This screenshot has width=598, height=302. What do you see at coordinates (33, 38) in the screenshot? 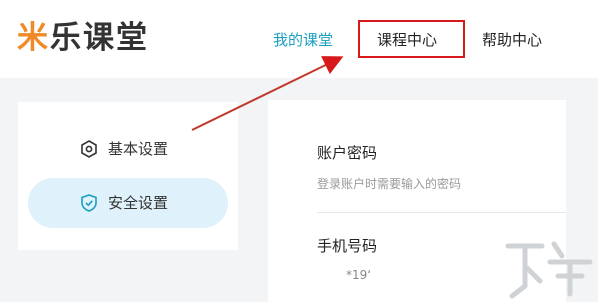
I see `logo-accent-char: 米` at bounding box center [33, 38].